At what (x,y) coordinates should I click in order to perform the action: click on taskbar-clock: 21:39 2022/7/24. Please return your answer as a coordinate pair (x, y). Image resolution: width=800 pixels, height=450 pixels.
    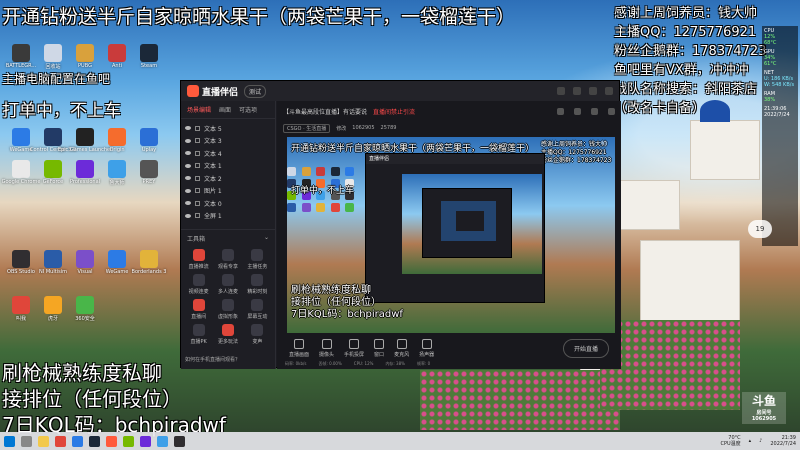
    Looking at the image, I should click on (783, 441).